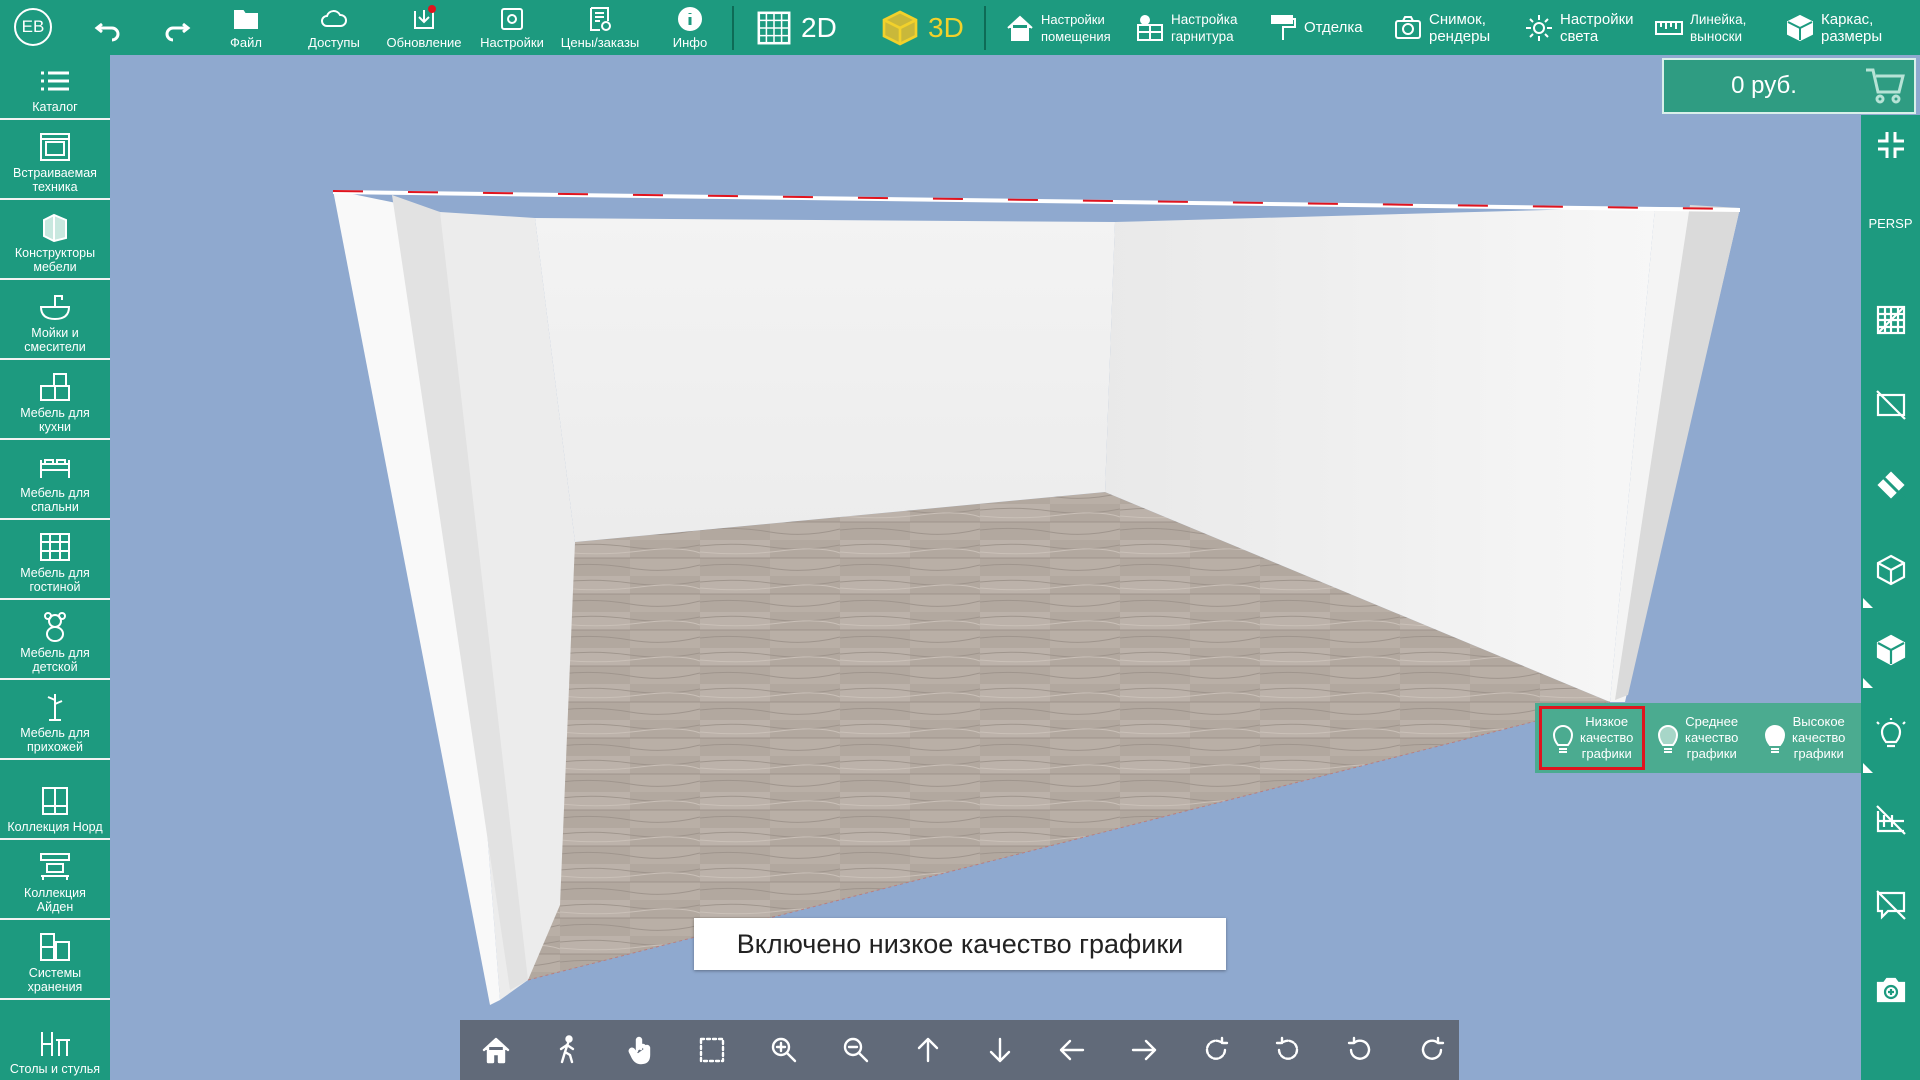  Describe the element at coordinates (1579, 27) in the screenshot. I see `light-settings-button: Настройки света` at that location.